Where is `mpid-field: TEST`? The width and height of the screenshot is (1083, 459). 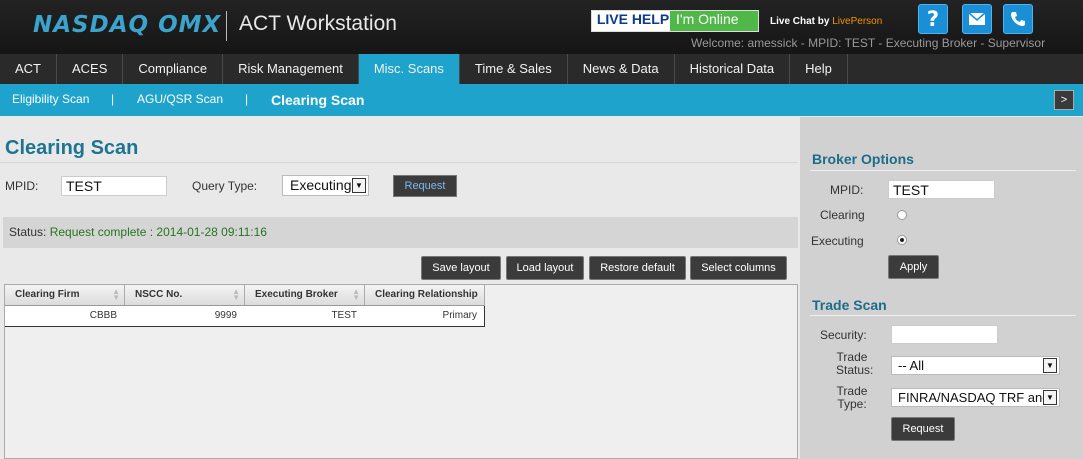 mpid-field: TEST is located at coordinates (114, 186).